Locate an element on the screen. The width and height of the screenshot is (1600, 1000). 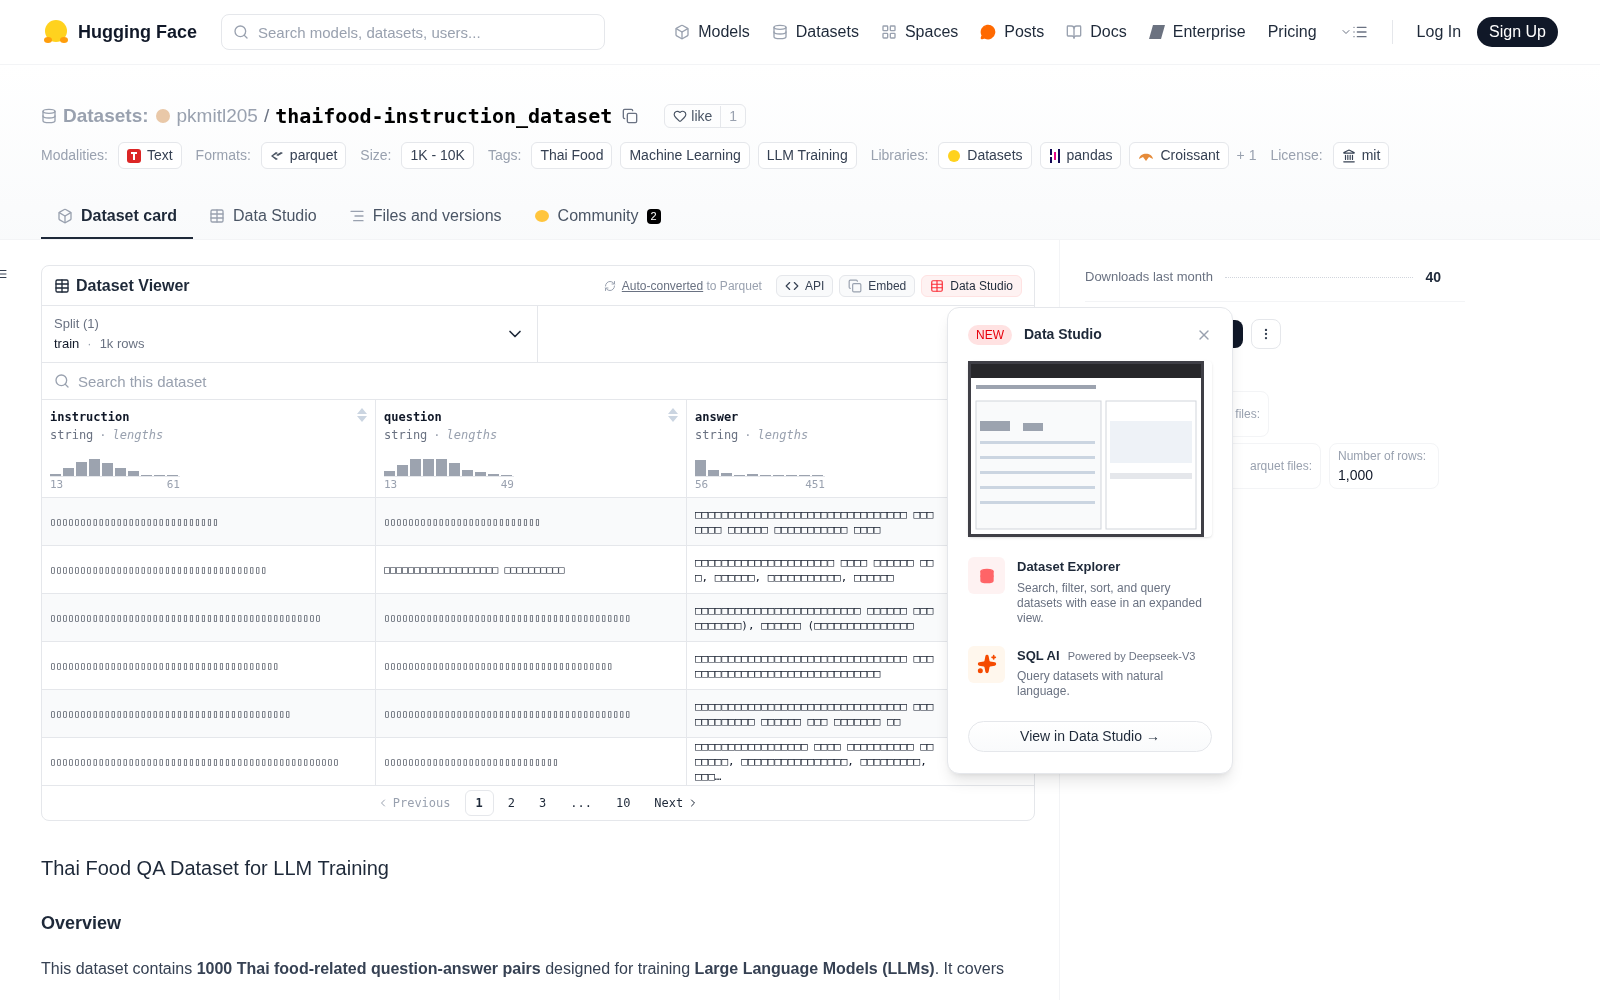
next-page-link: Next is located at coordinates (677, 803).